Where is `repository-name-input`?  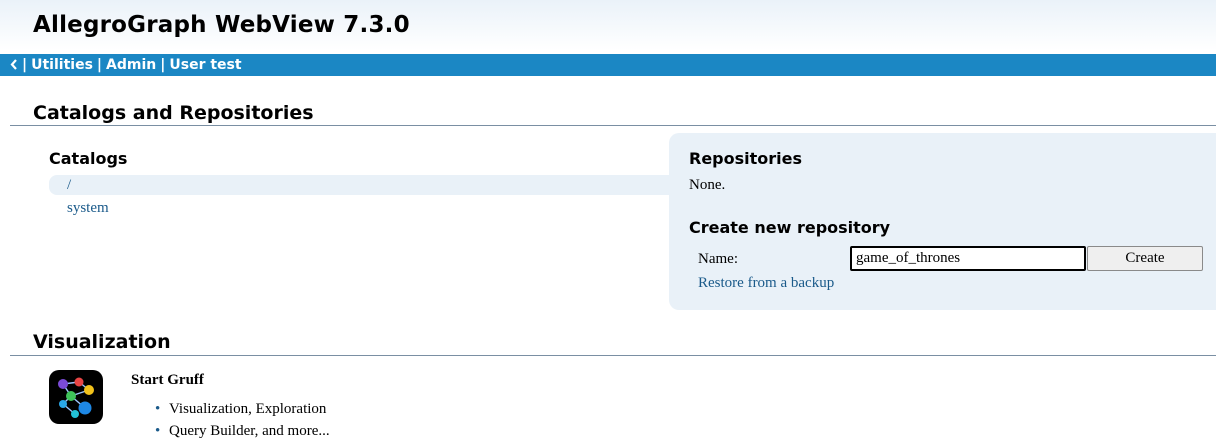
repository-name-input is located at coordinates (968, 258).